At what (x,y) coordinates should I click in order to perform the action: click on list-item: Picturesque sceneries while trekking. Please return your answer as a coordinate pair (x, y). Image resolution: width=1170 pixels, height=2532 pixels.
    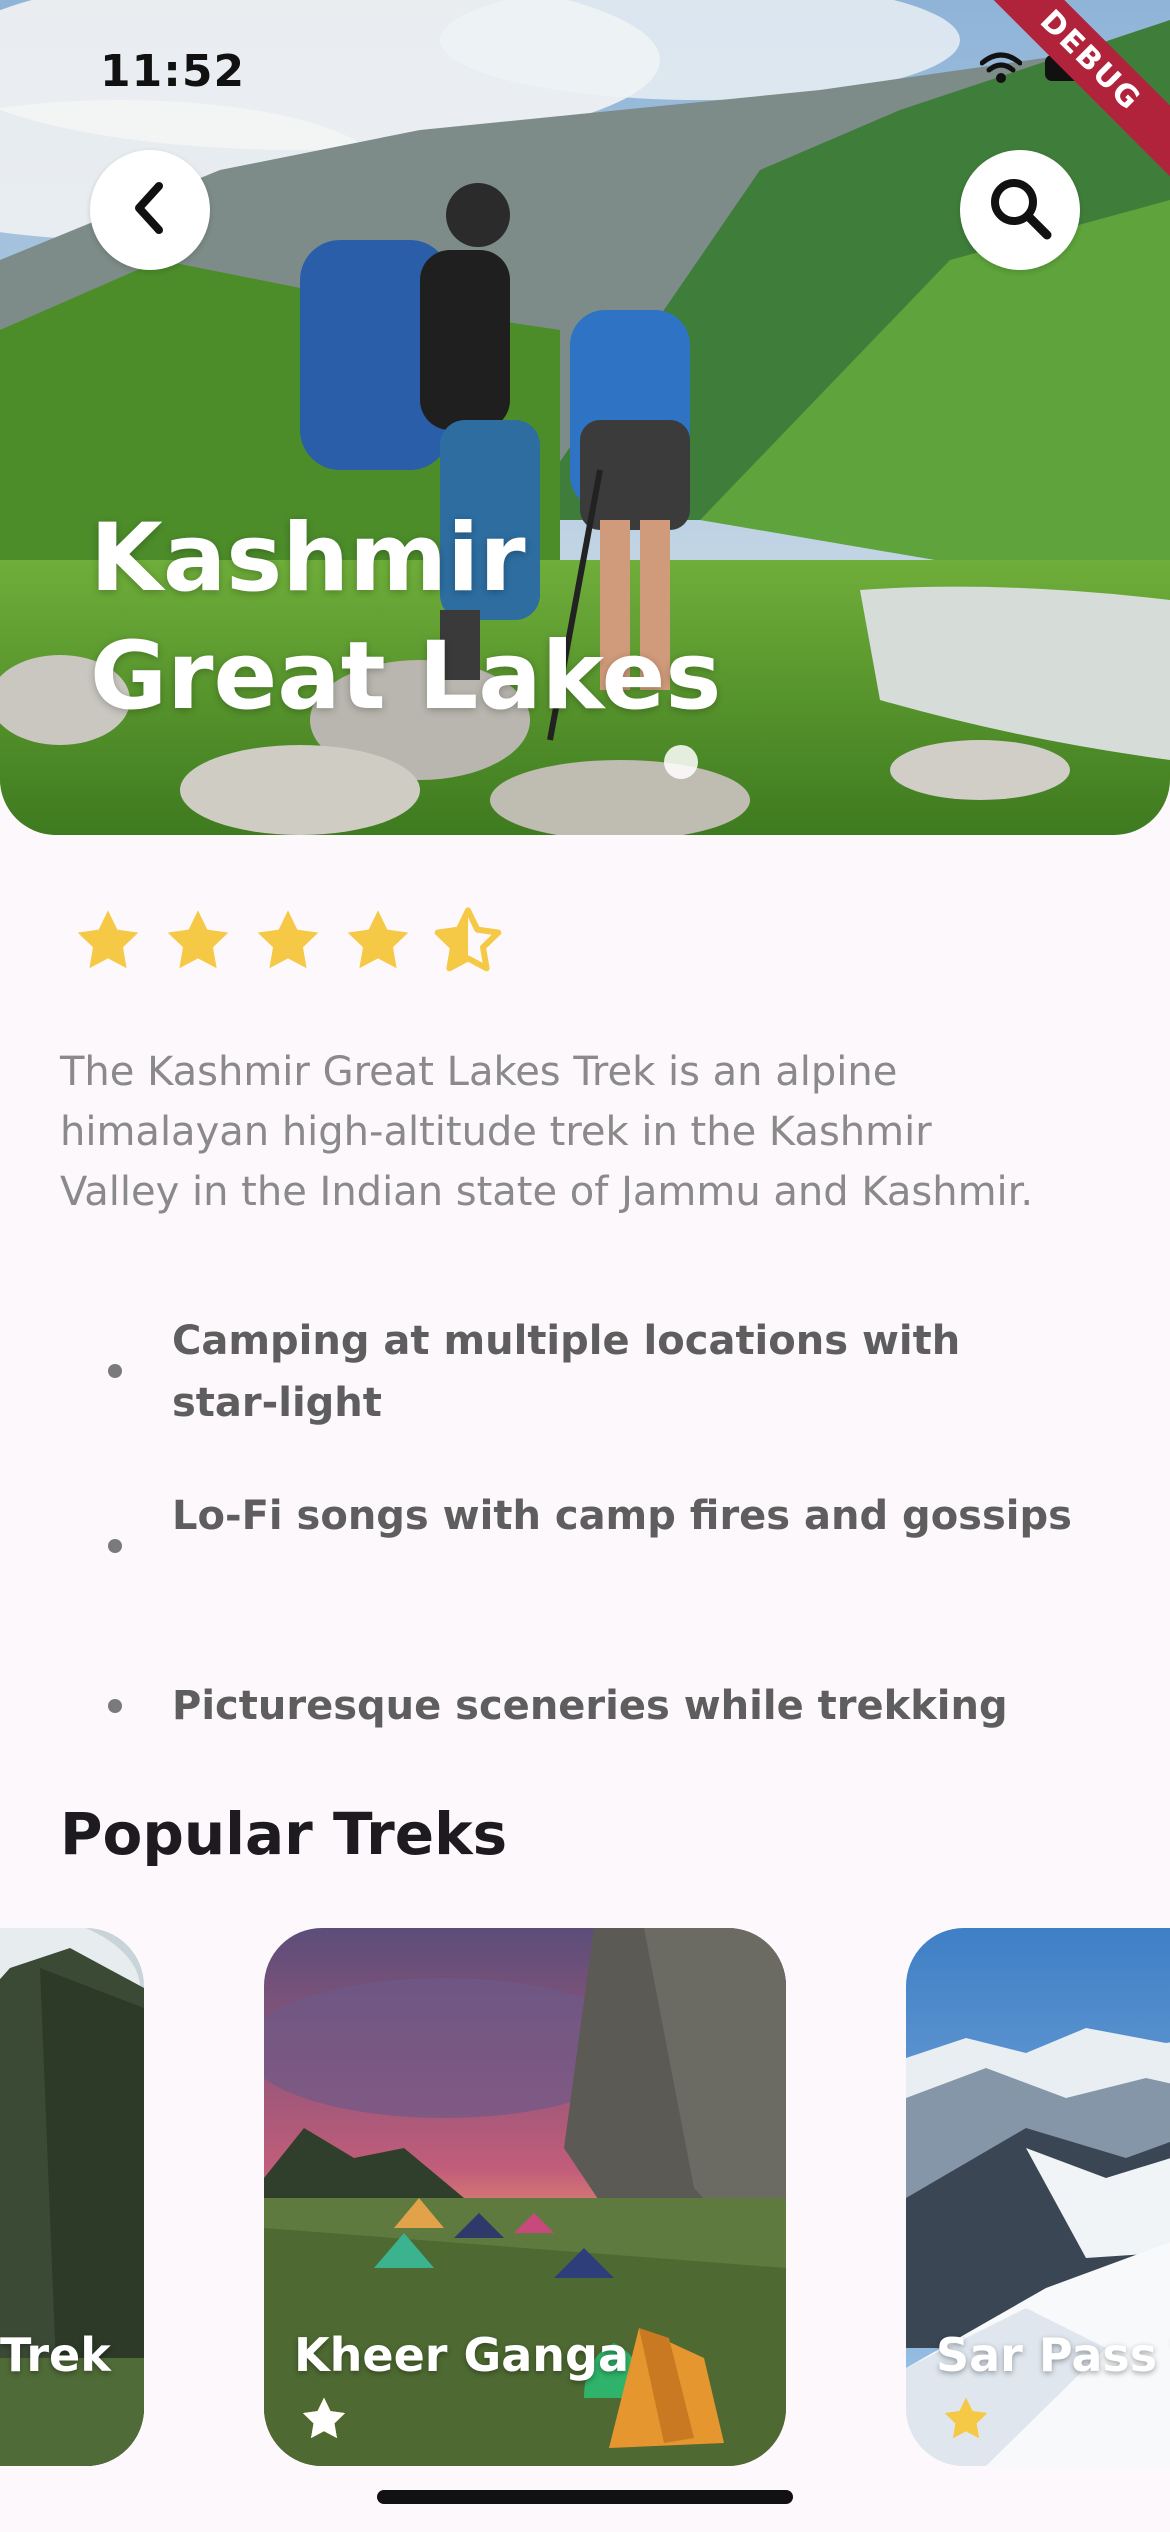
    Looking at the image, I should click on (591, 1706).